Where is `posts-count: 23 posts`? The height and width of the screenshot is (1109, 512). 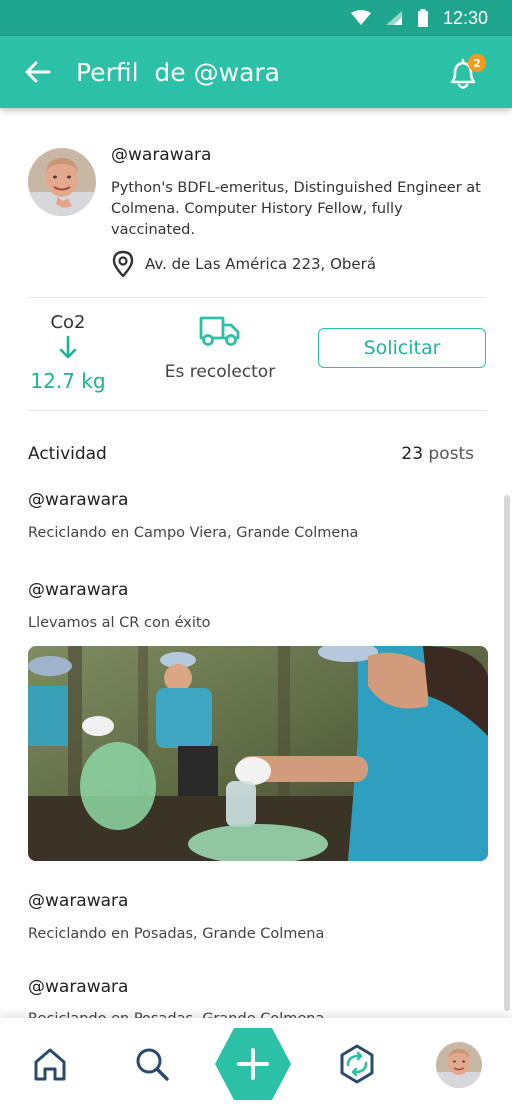 posts-count: 23 posts is located at coordinates (437, 454).